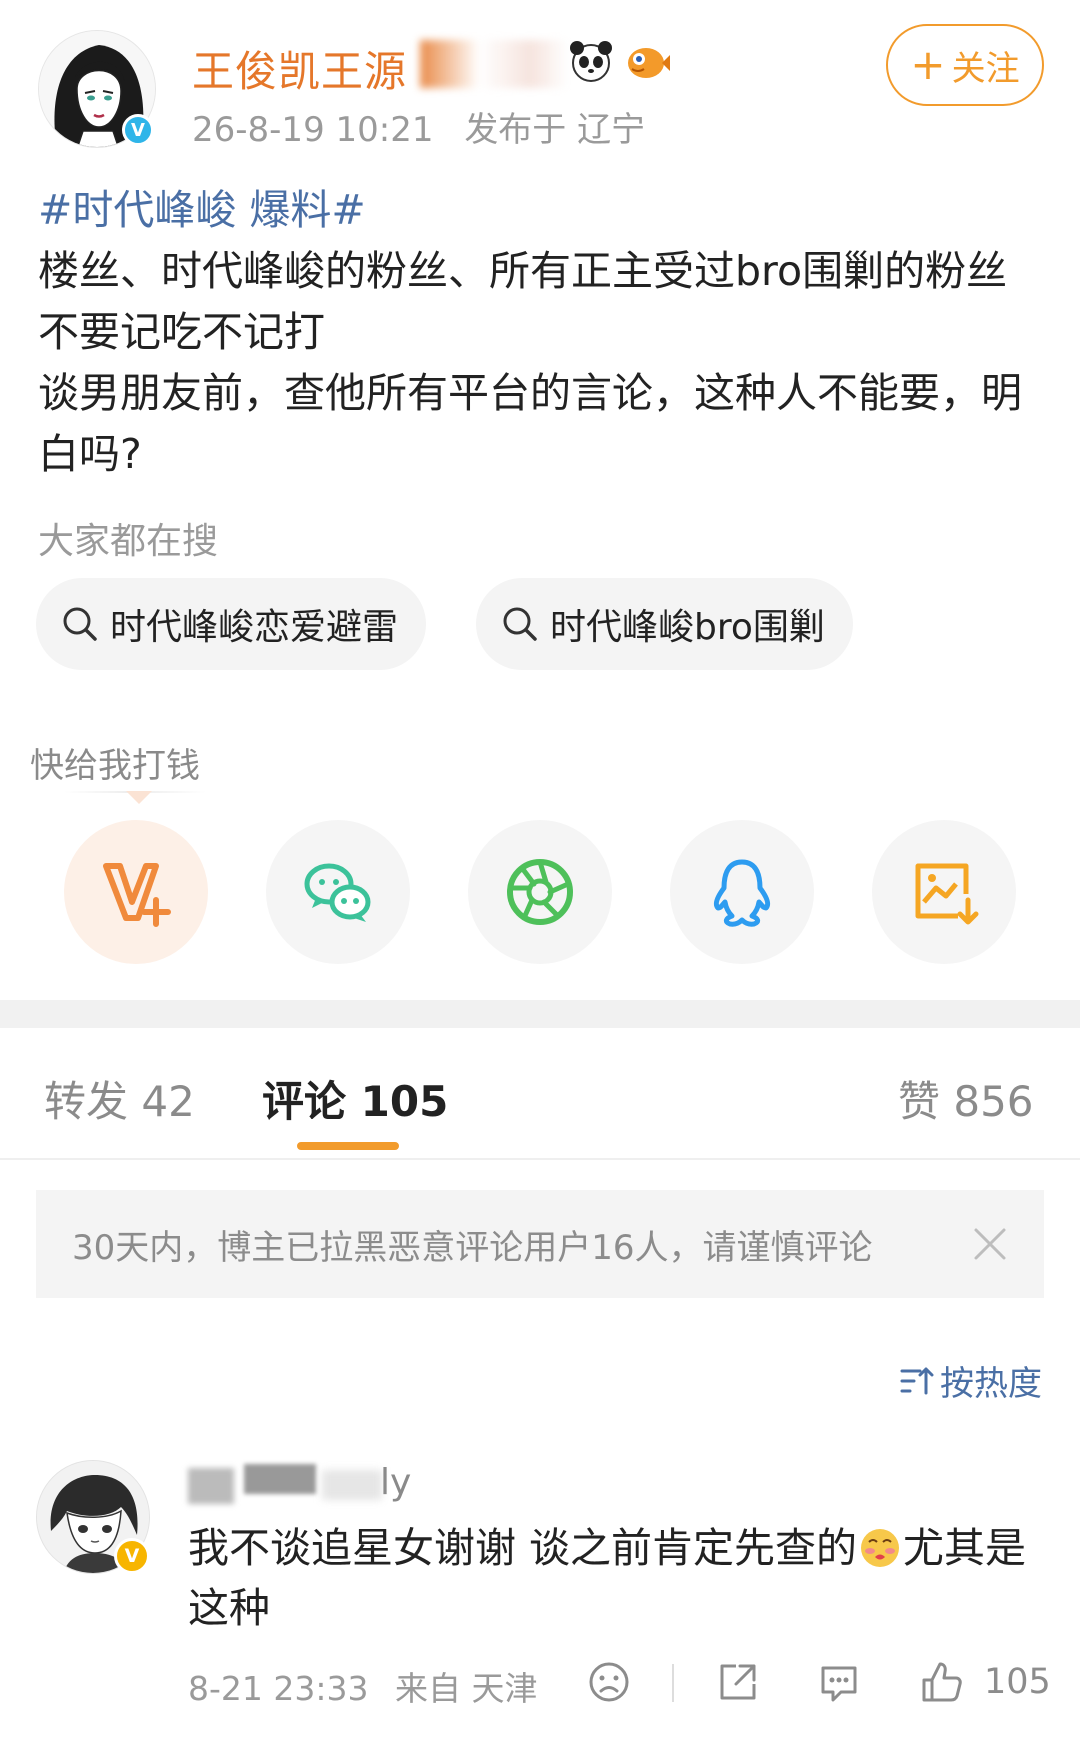  What do you see at coordinates (966, 1098) in the screenshot?
I see `tab-likes: 赞 856` at bounding box center [966, 1098].